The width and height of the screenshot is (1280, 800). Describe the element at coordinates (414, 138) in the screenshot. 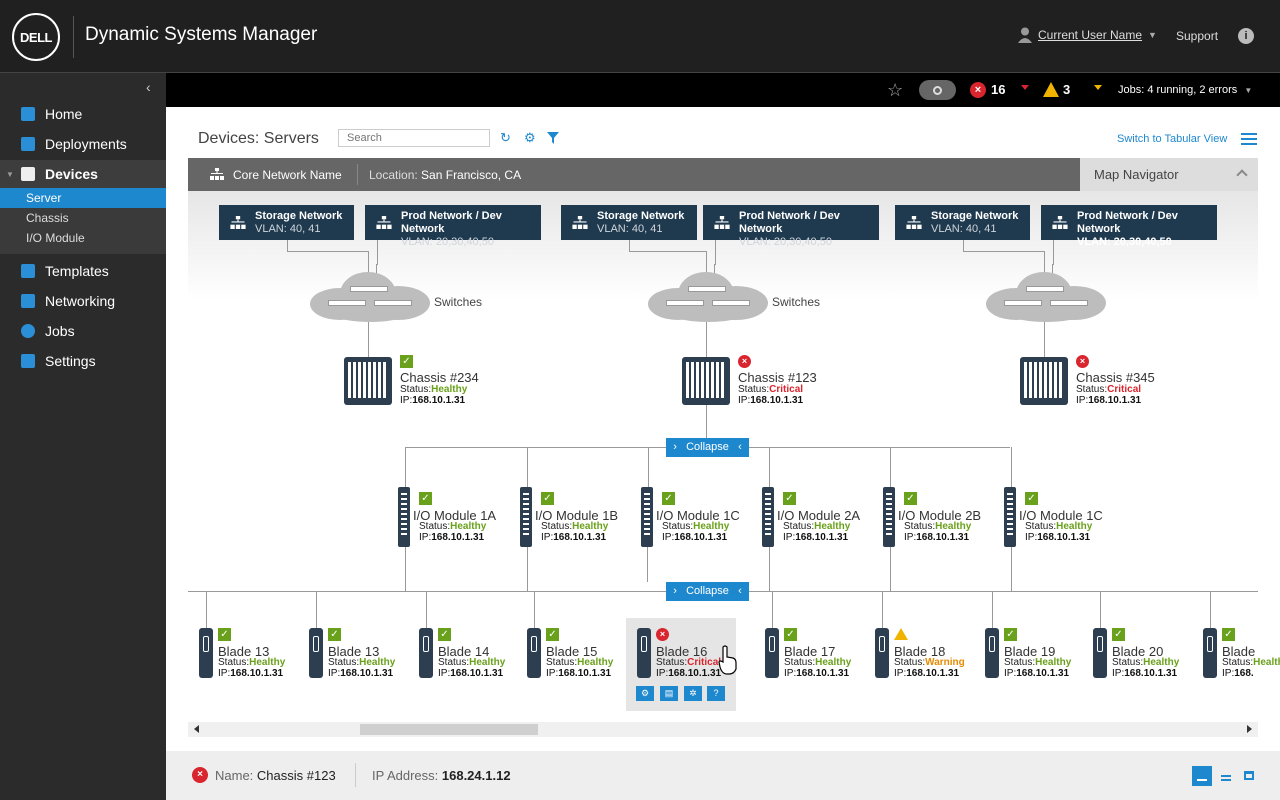

I see `search-input` at that location.